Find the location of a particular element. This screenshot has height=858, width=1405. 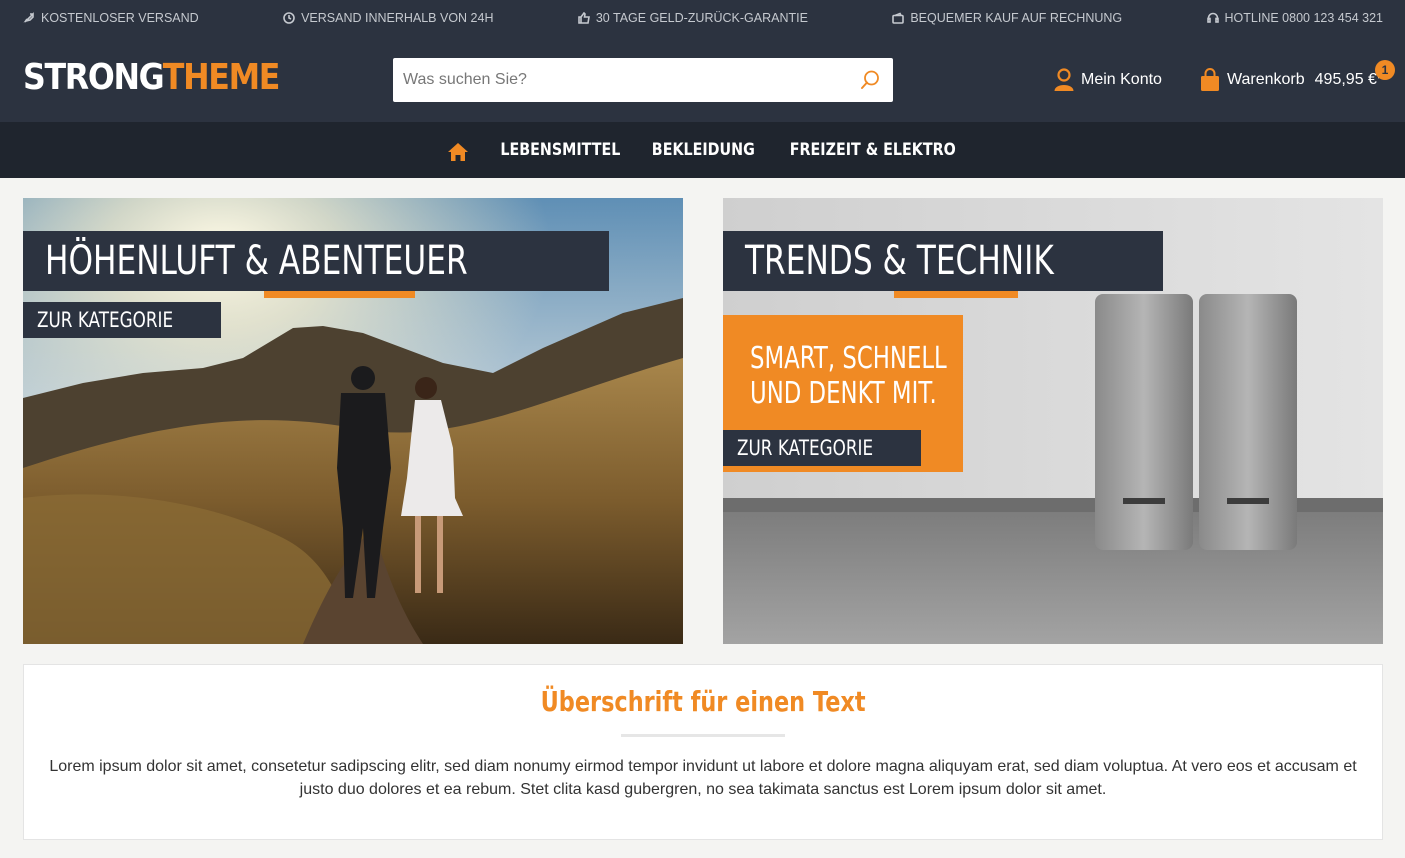

wallet-icon is located at coordinates (898, 18).